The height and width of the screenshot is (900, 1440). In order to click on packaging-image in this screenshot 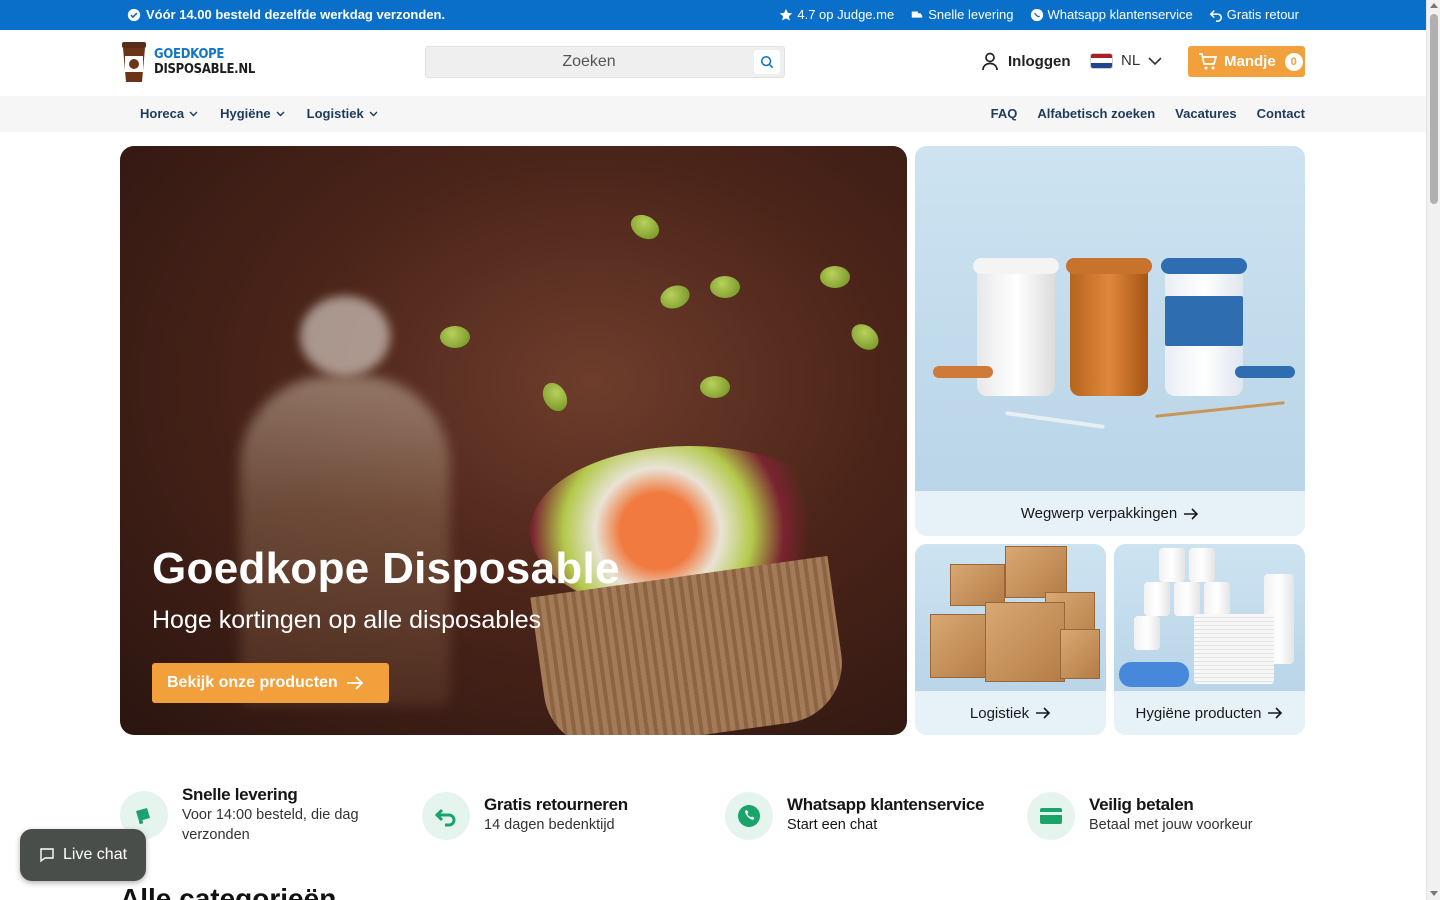, I will do `click(1110, 318)`.